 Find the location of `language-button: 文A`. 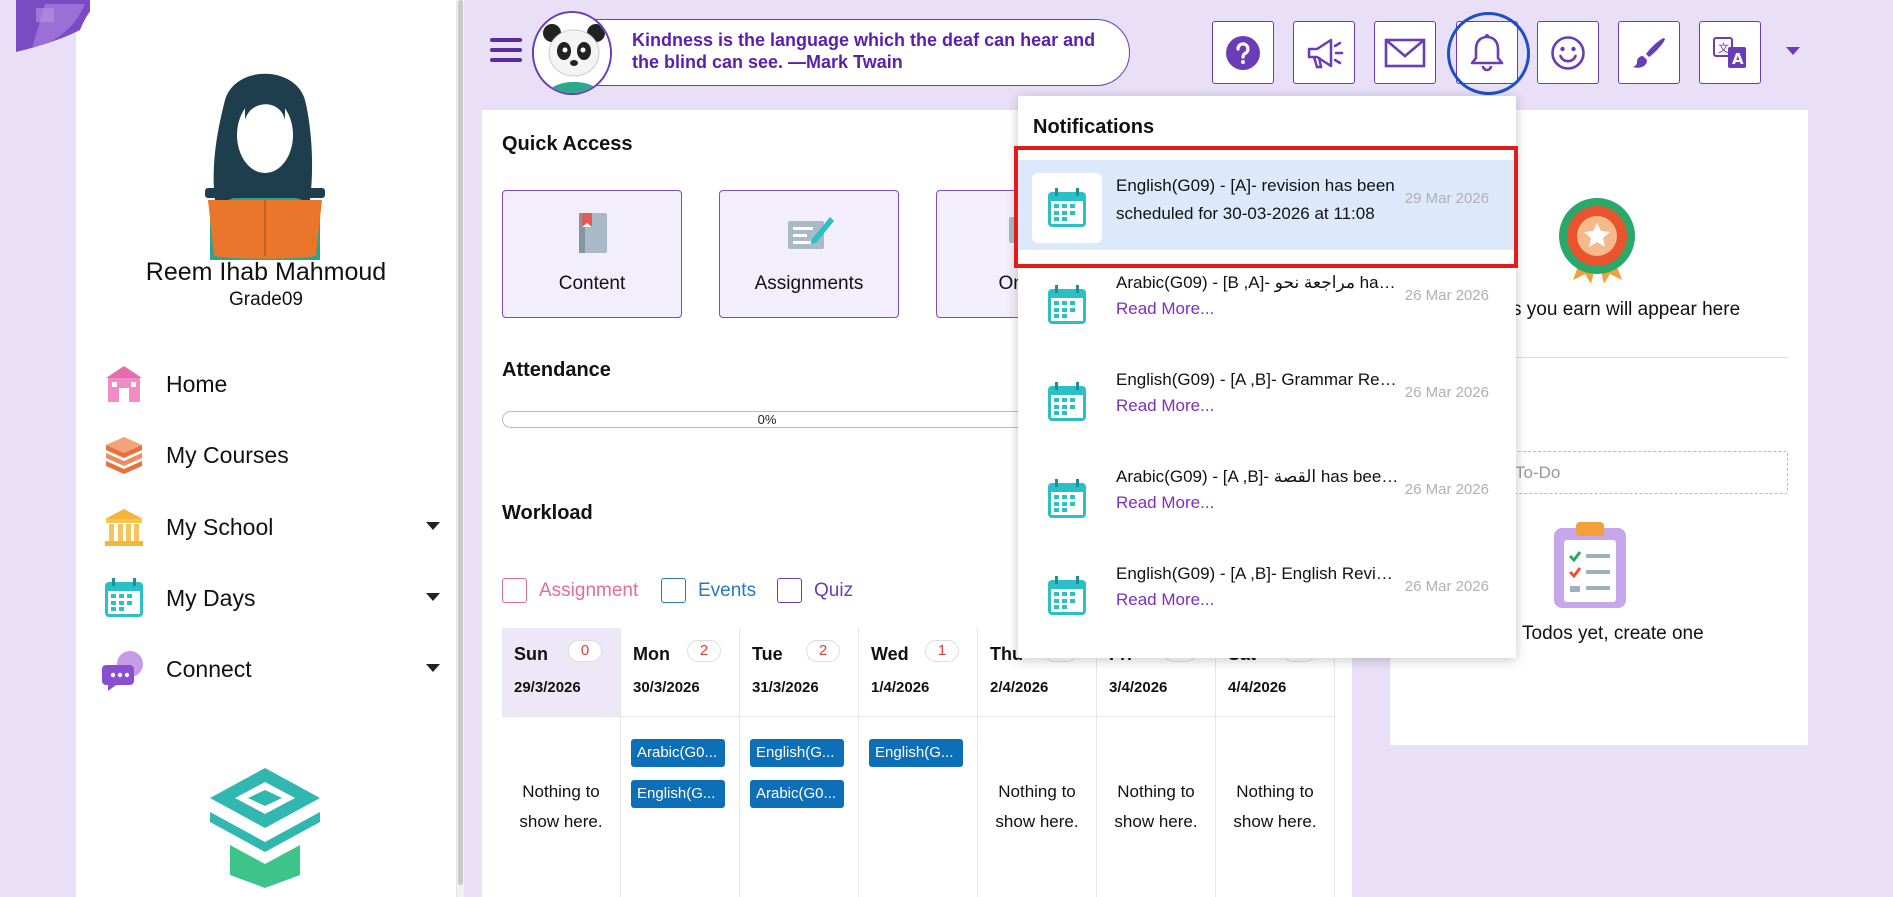

language-button: 文A is located at coordinates (1730, 52).